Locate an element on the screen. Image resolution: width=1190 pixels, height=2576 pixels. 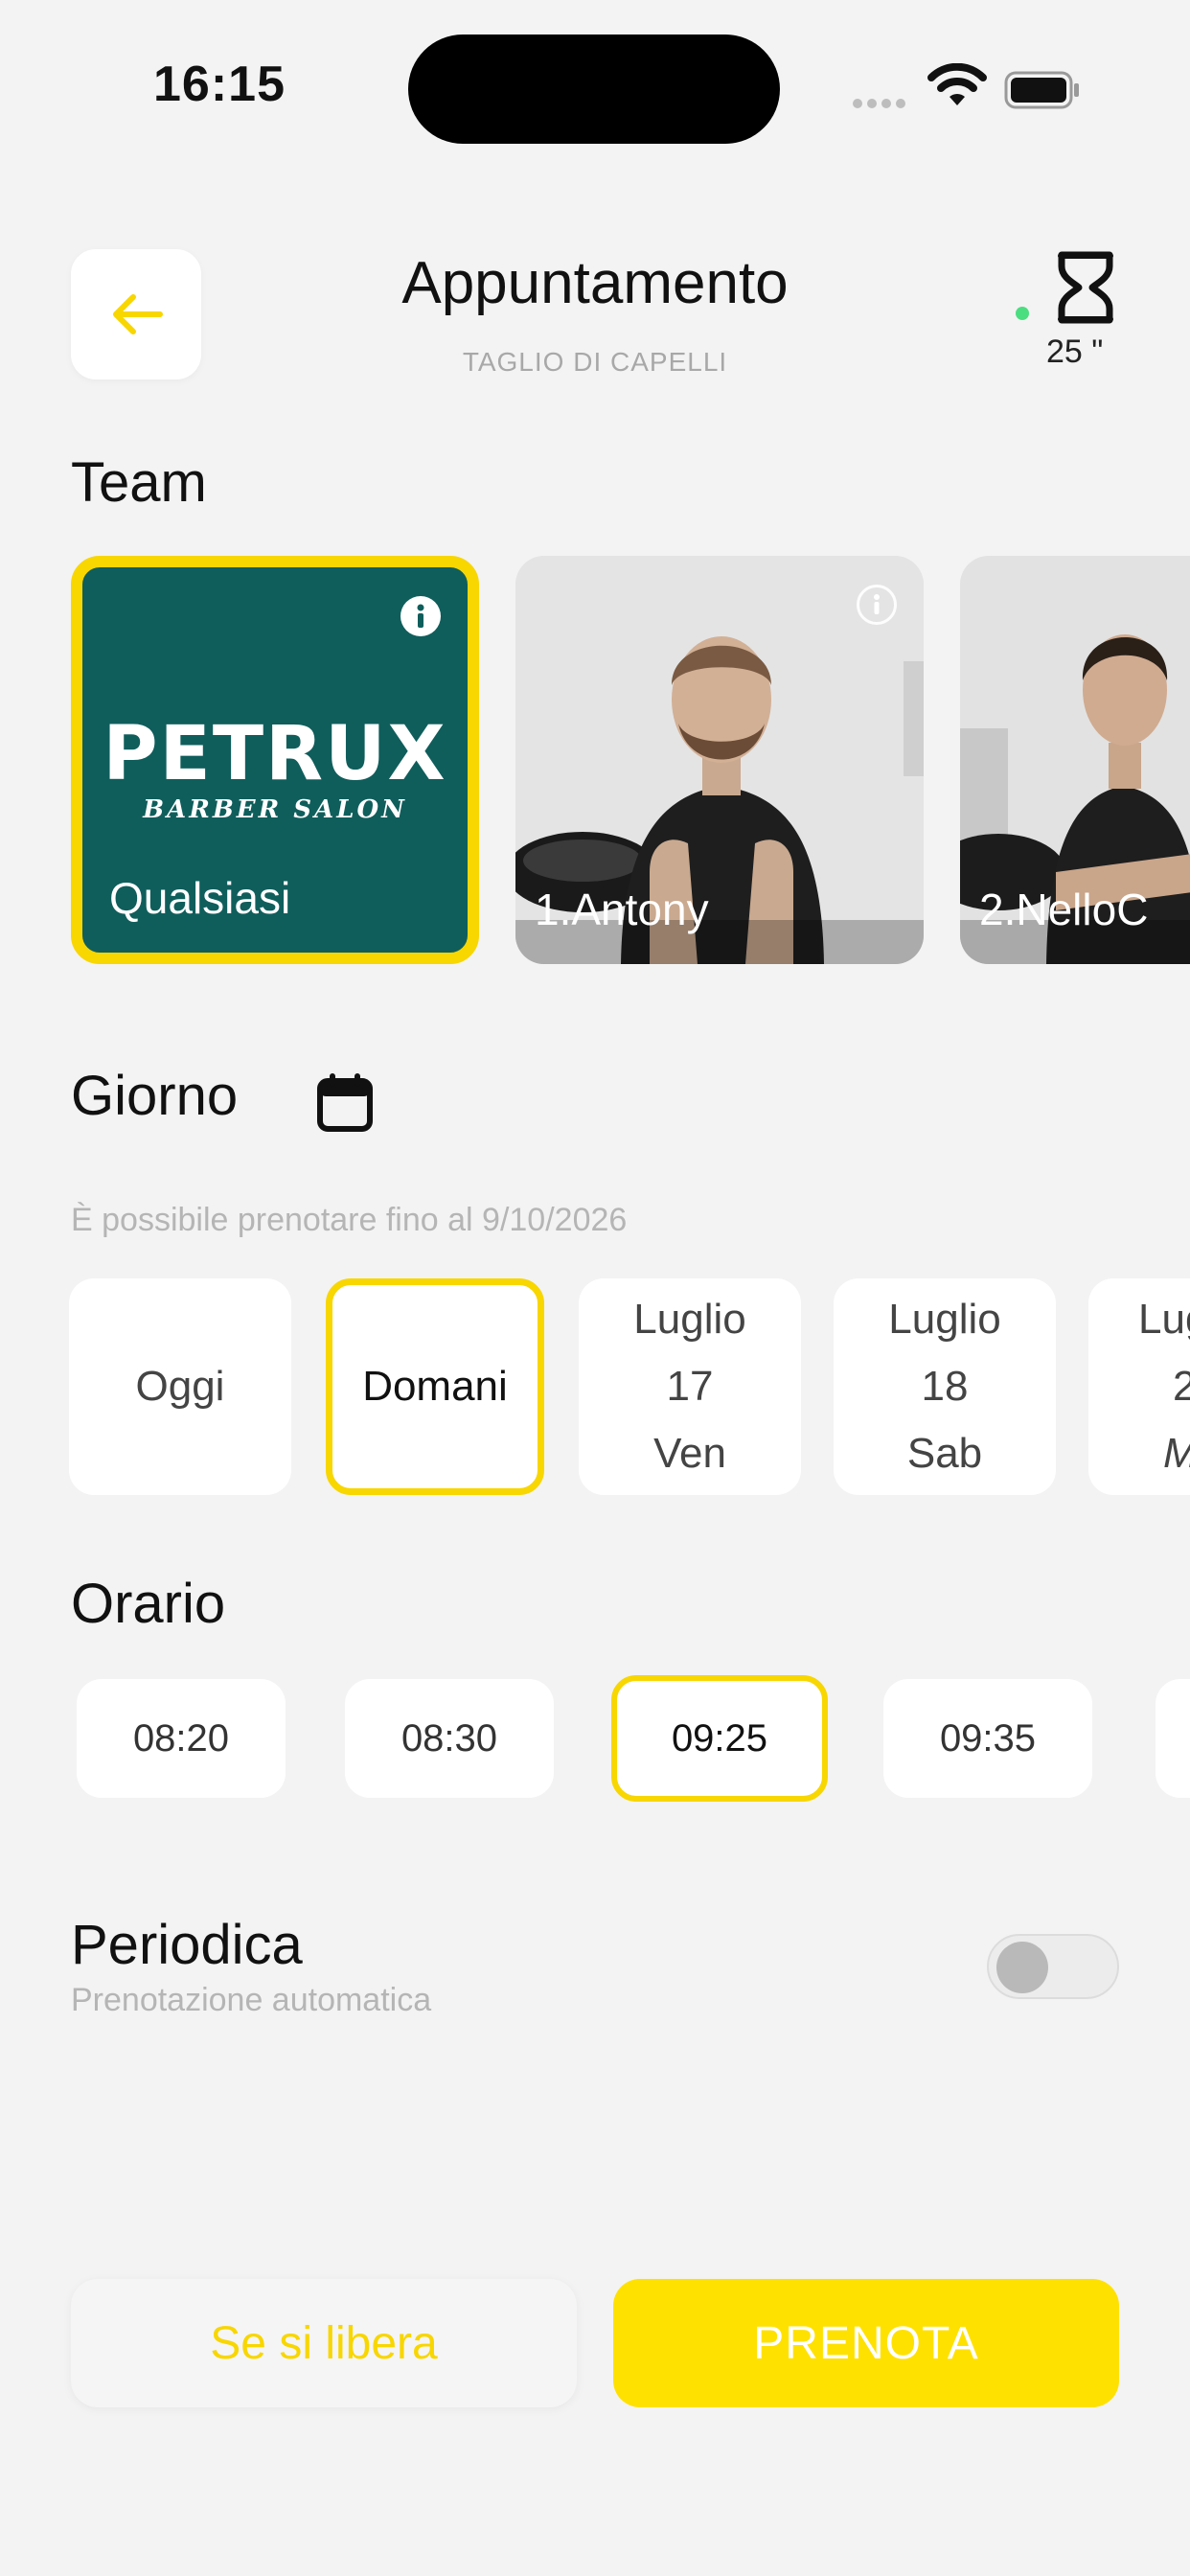
time-option-selected: 09:25 is located at coordinates (719, 1738).